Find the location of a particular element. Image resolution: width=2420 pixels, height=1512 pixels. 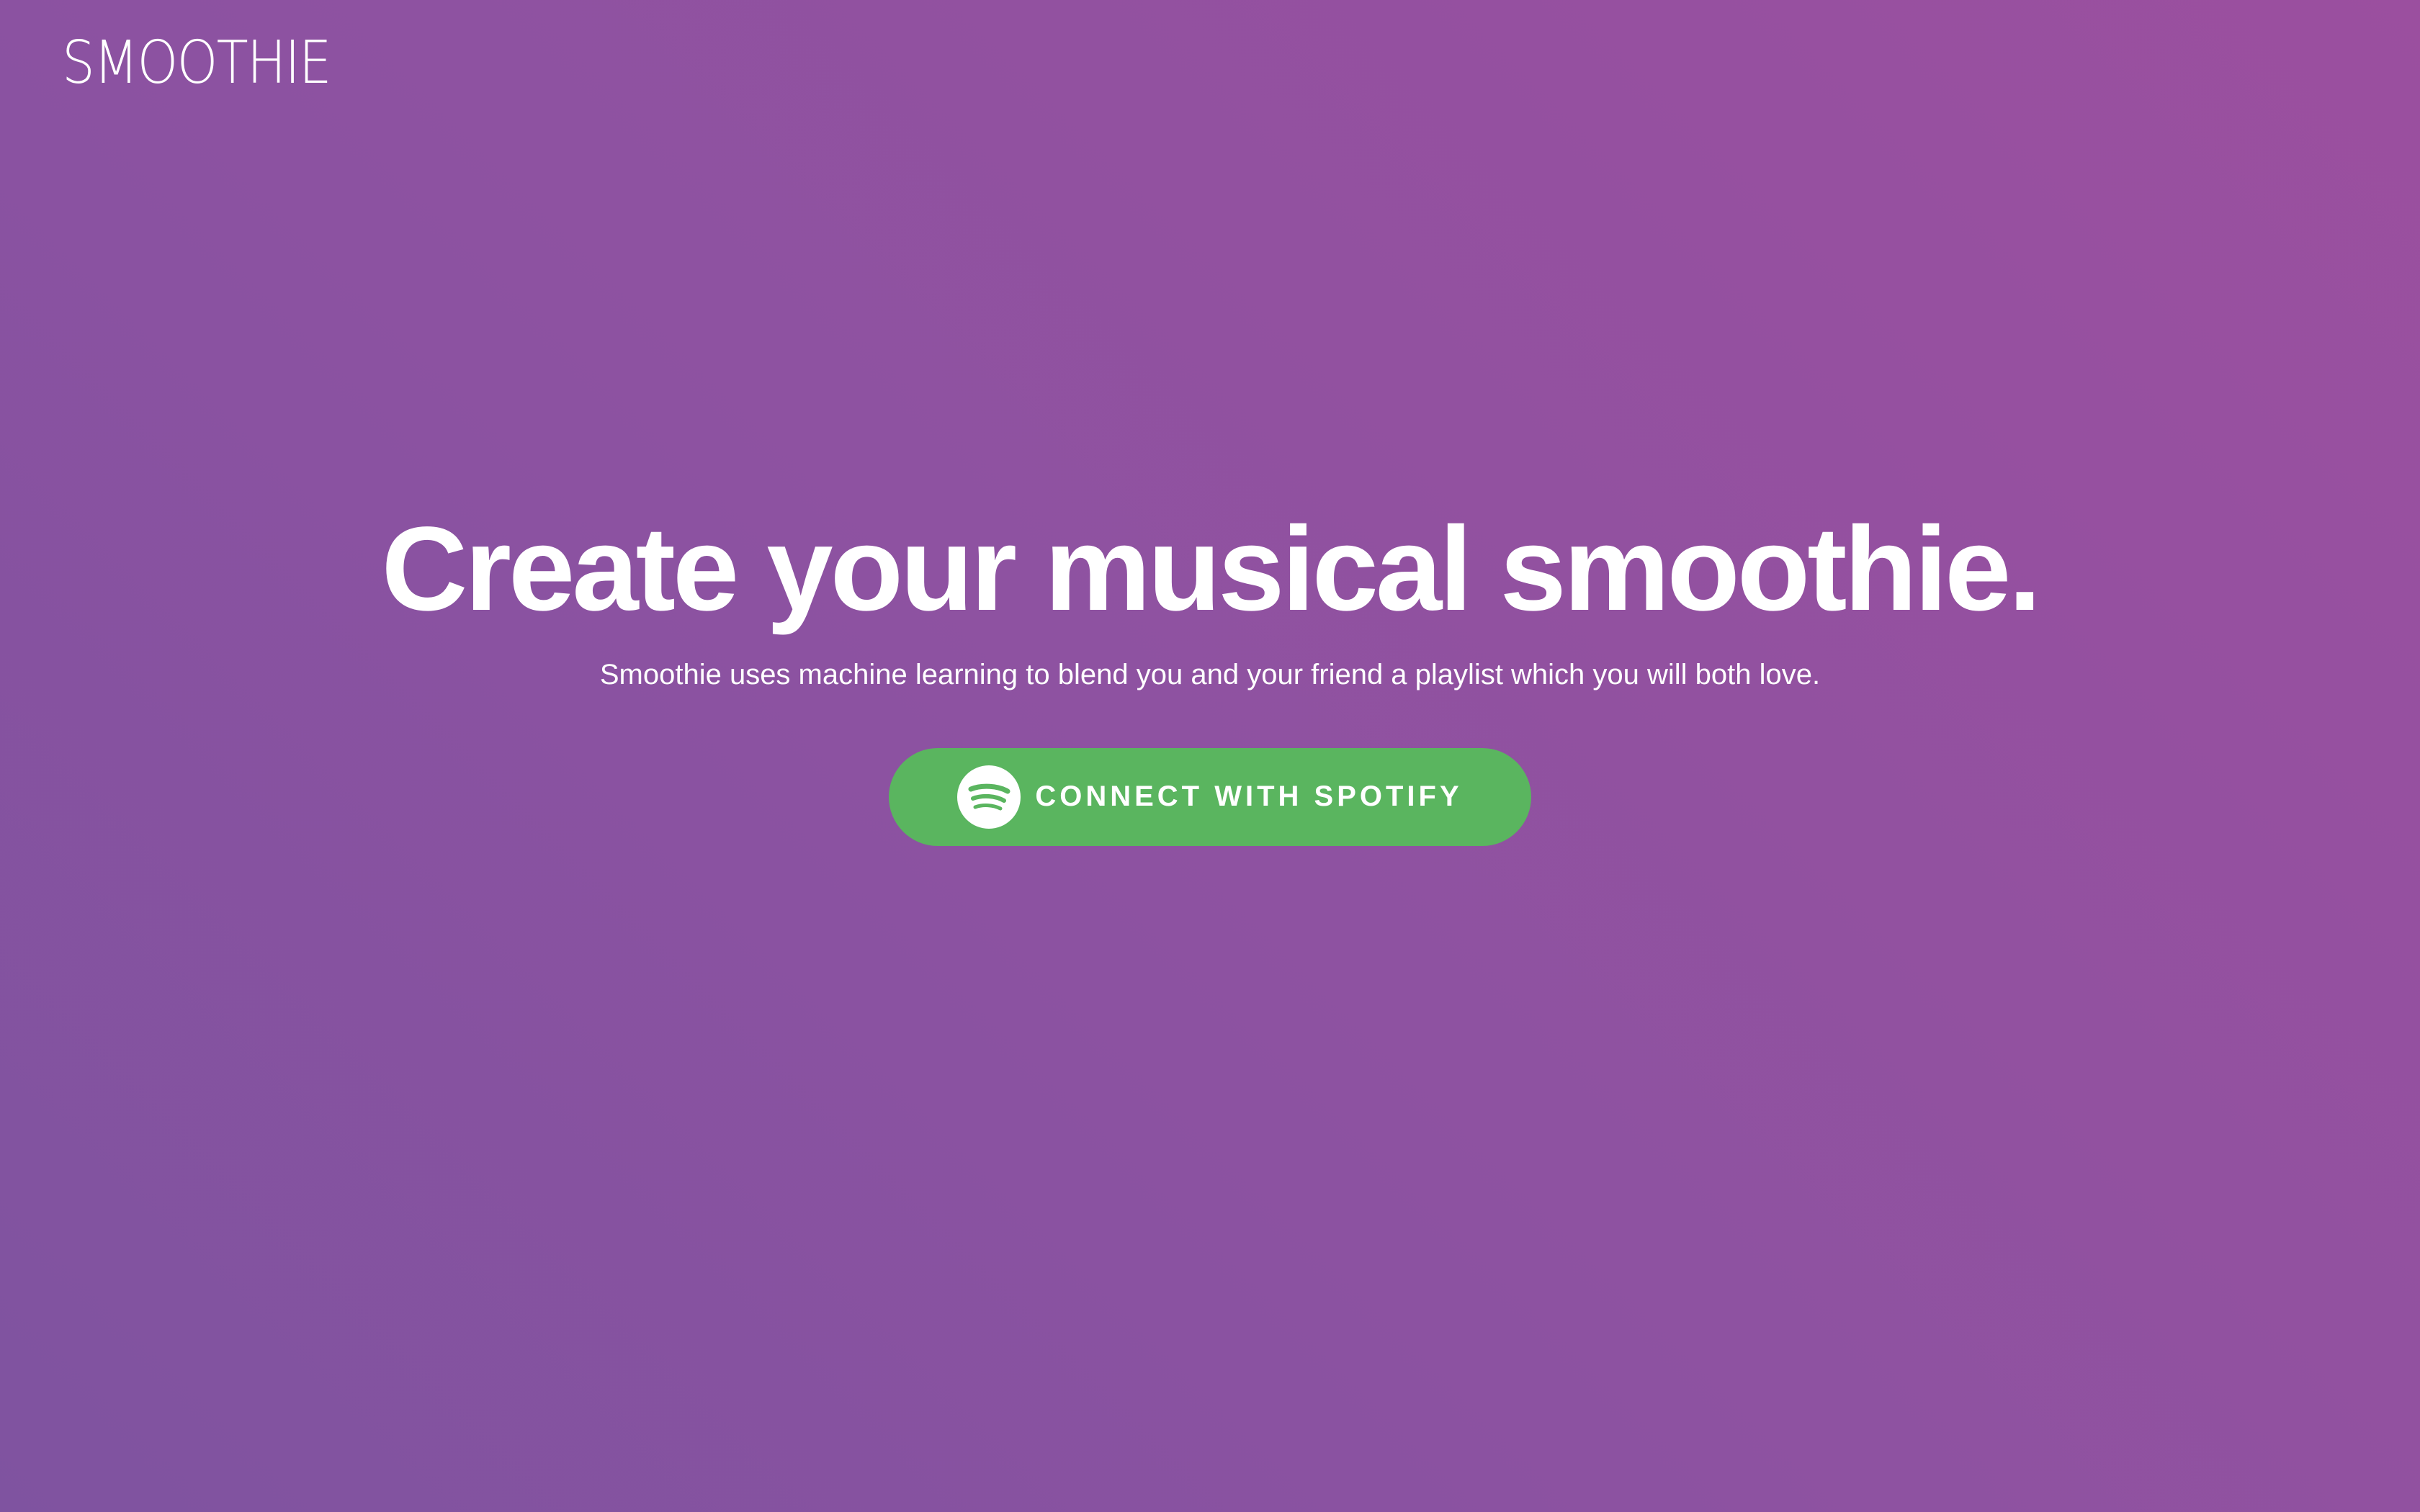

page-title: Create your musical smoothie. is located at coordinates (1211, 569).